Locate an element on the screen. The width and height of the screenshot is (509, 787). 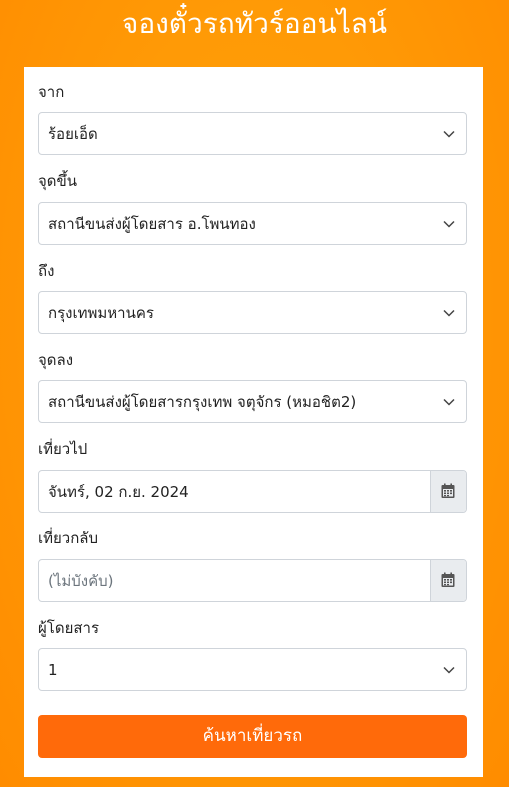
to-label: ถึง is located at coordinates (46, 271).